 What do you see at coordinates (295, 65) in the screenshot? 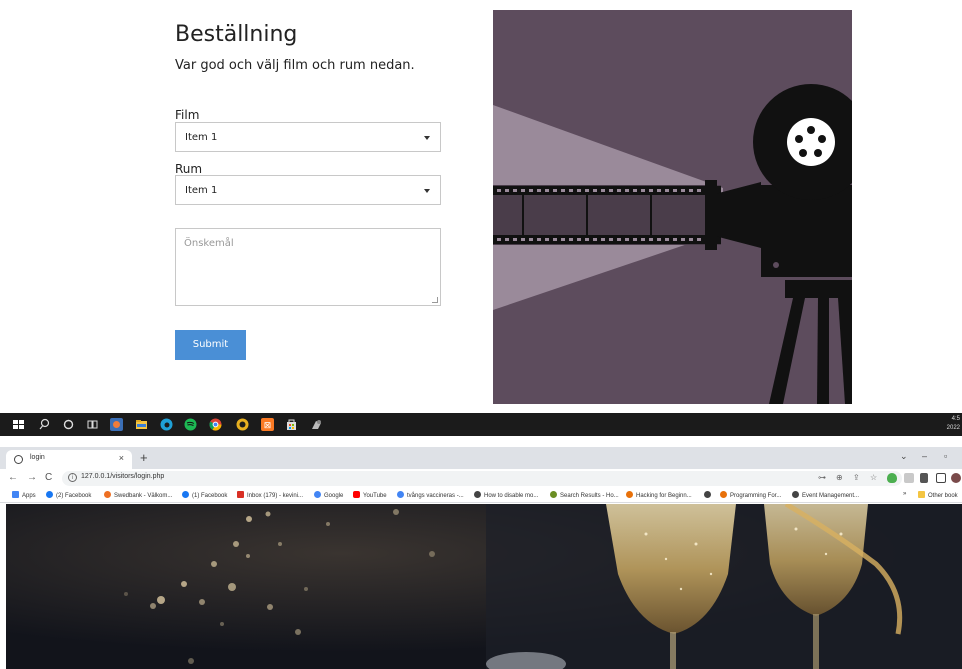
I see `page-subtitle: Var god och välj film och rum nedan.` at bounding box center [295, 65].